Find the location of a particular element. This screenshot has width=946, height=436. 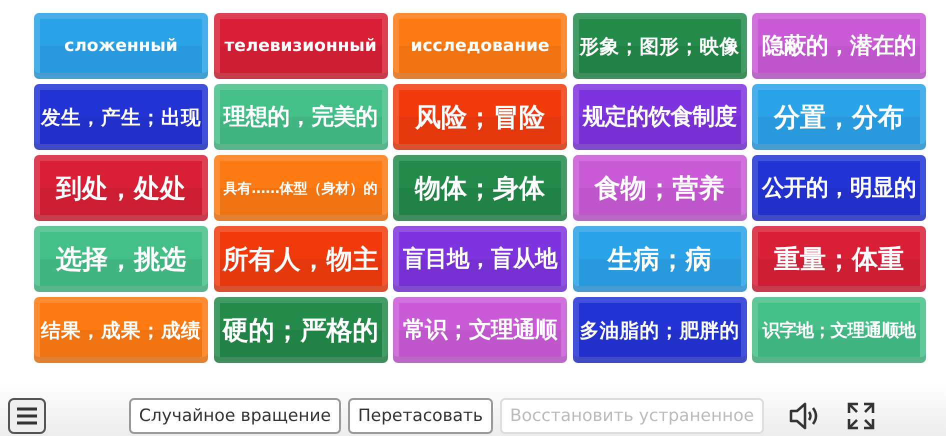

word-tile: 重量；体重 is located at coordinates (839, 259).